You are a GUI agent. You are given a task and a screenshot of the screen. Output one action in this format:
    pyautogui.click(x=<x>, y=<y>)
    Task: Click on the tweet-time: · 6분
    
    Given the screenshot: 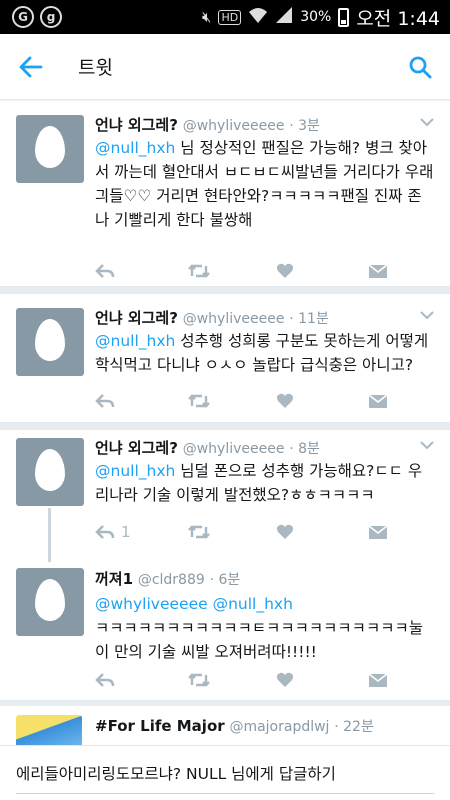 What is the action you would take?
    pyautogui.click(x=225, y=580)
    